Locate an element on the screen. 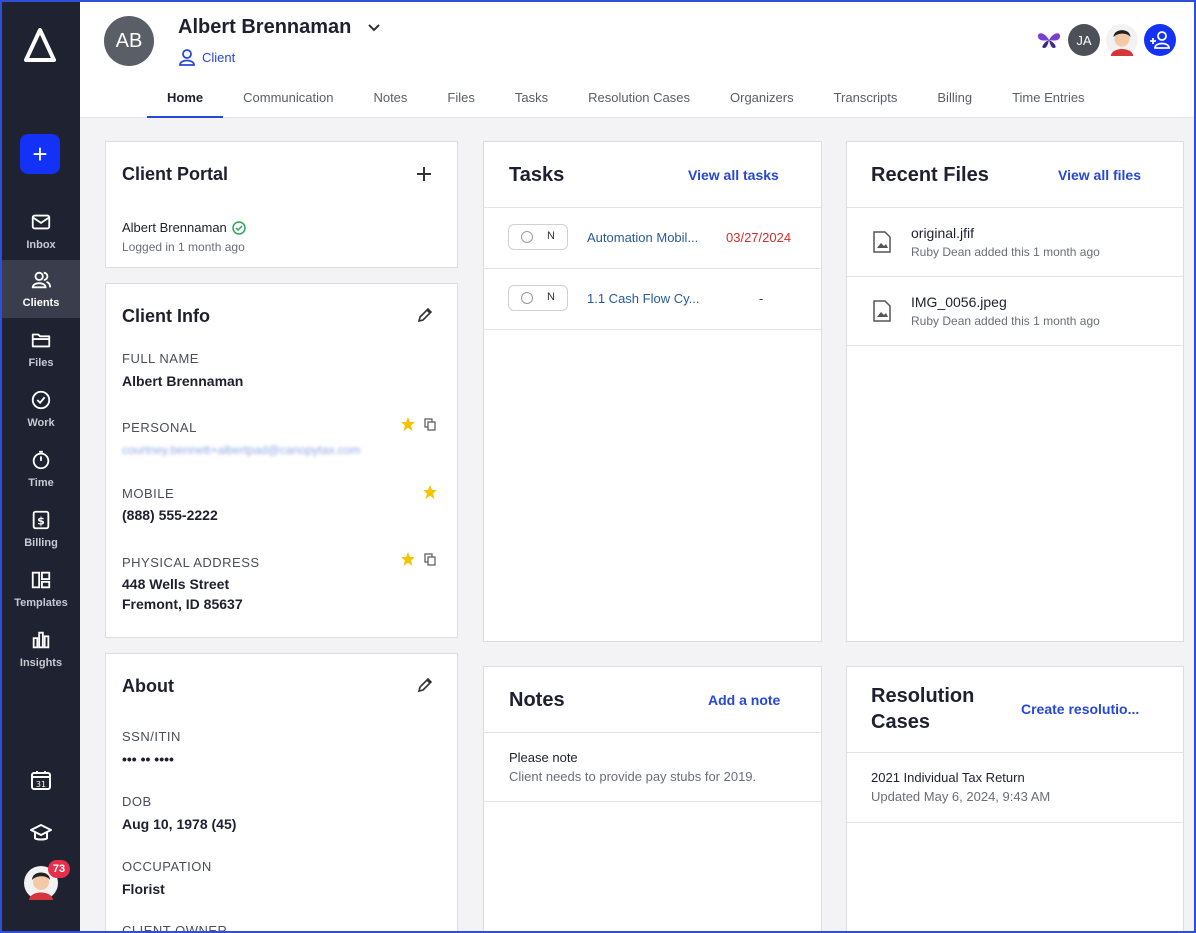 Image resolution: width=1196 pixels, height=933 pixels. client-type: Client is located at coordinates (206, 57).